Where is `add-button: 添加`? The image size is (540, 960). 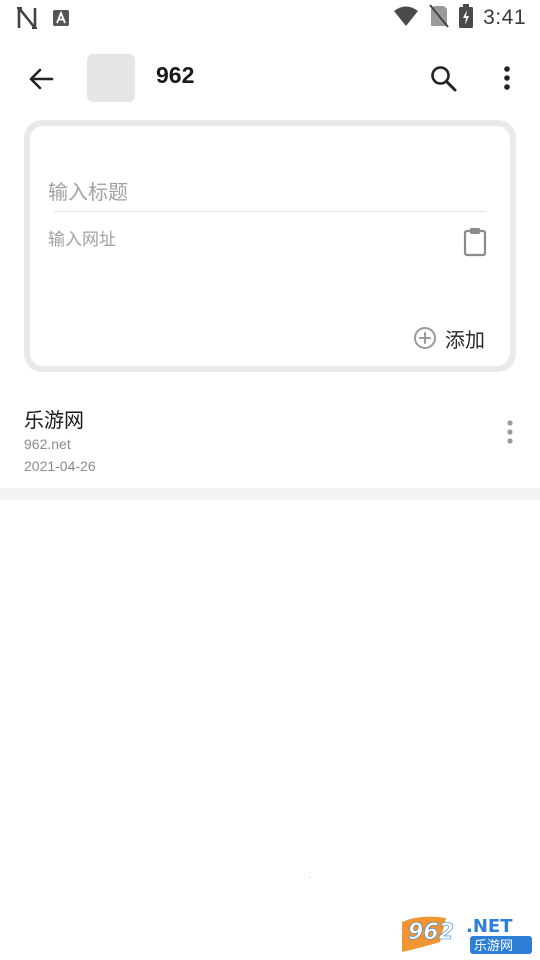
add-button: 添加 is located at coordinates (449, 338).